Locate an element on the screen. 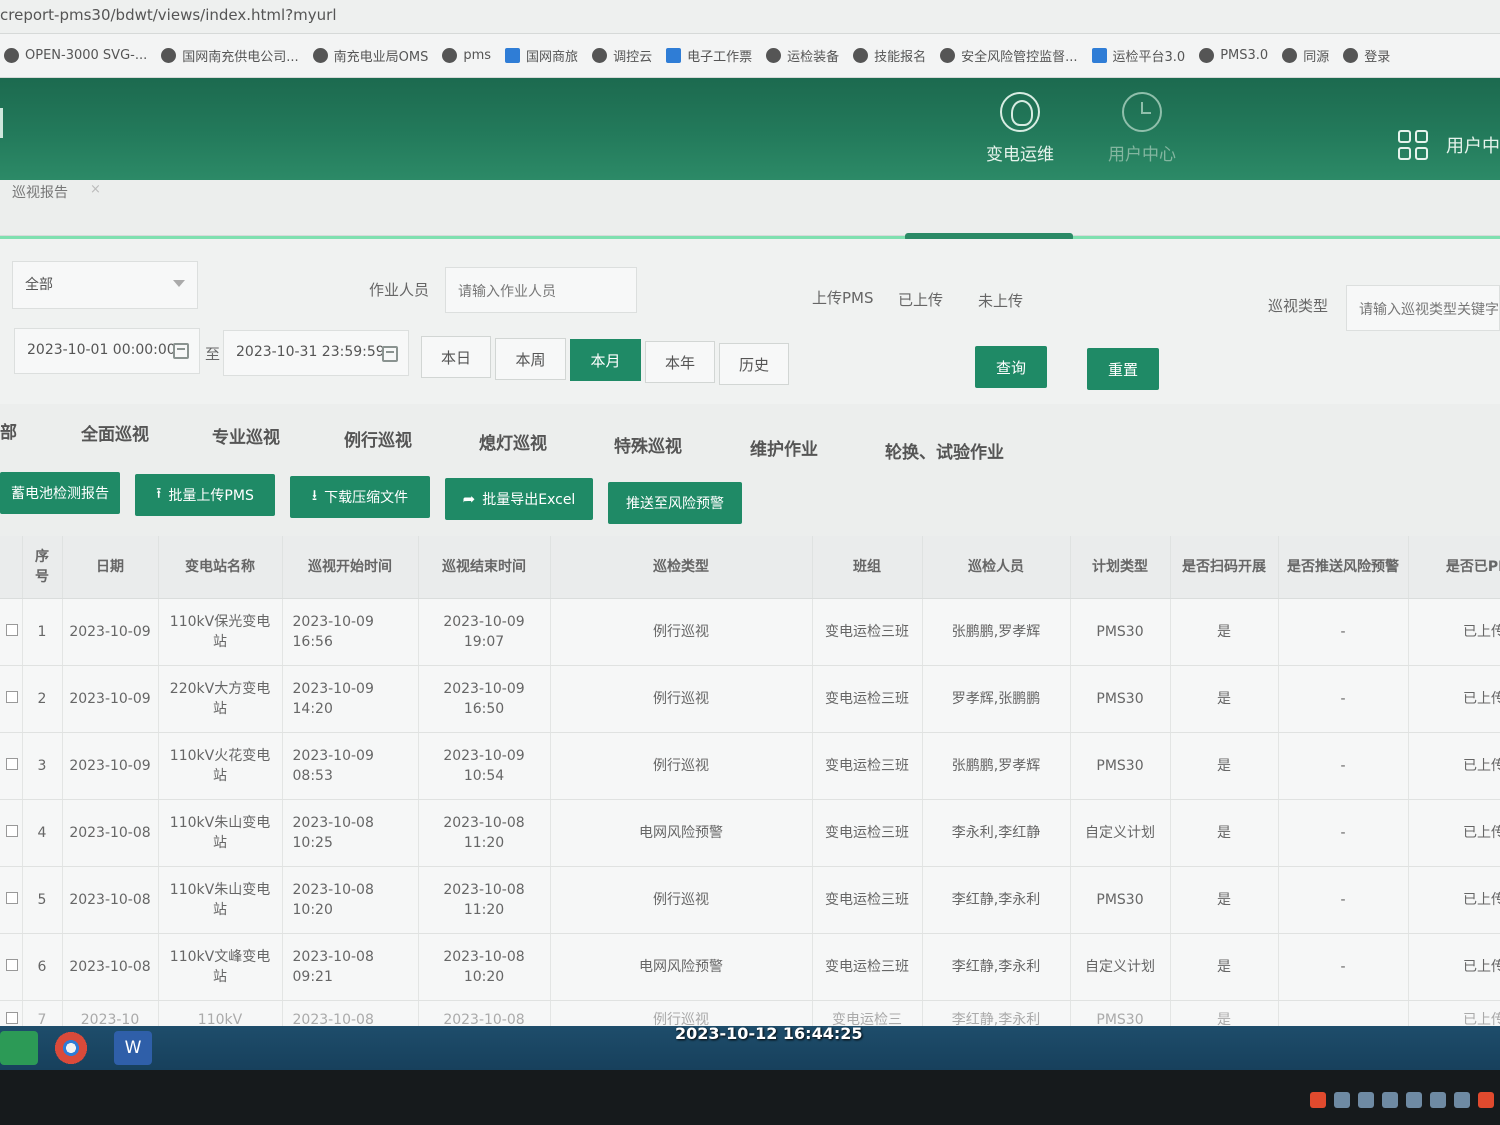  col-push: 是否推送风险预警 is located at coordinates (1343, 567).